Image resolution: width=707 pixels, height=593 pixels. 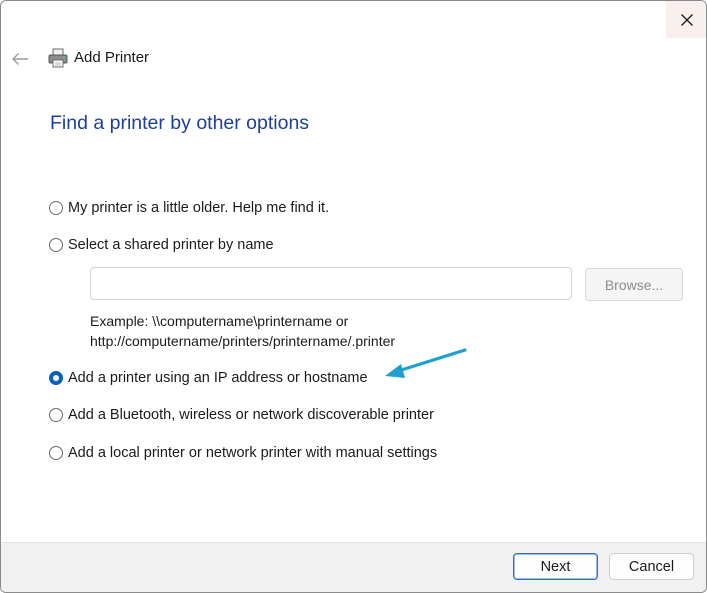 What do you see at coordinates (58, 58) in the screenshot?
I see `printer-icon` at bounding box center [58, 58].